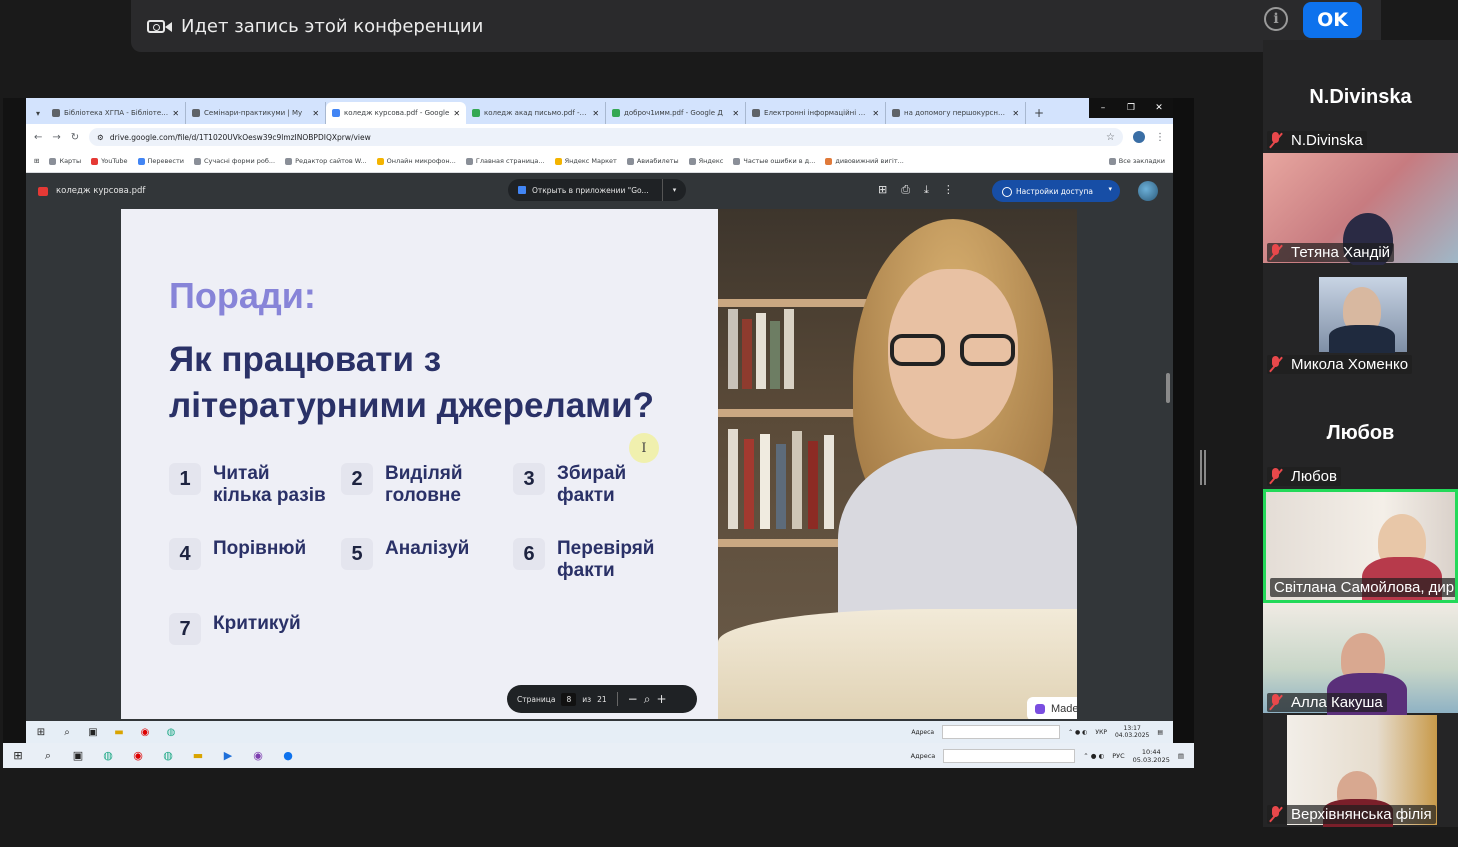 The width and height of the screenshot is (1458, 847). I want to click on browser-tab-active: коледж курсова.pdf - Google ✕, so click(396, 113).